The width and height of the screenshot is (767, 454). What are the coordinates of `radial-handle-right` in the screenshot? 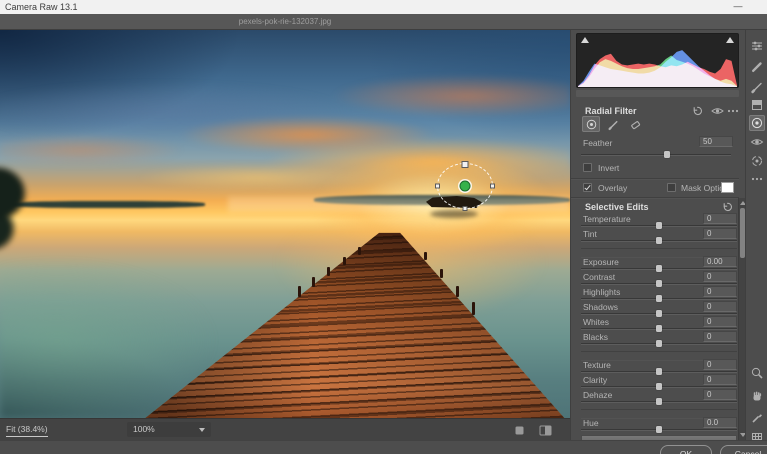 It's located at (492, 186).